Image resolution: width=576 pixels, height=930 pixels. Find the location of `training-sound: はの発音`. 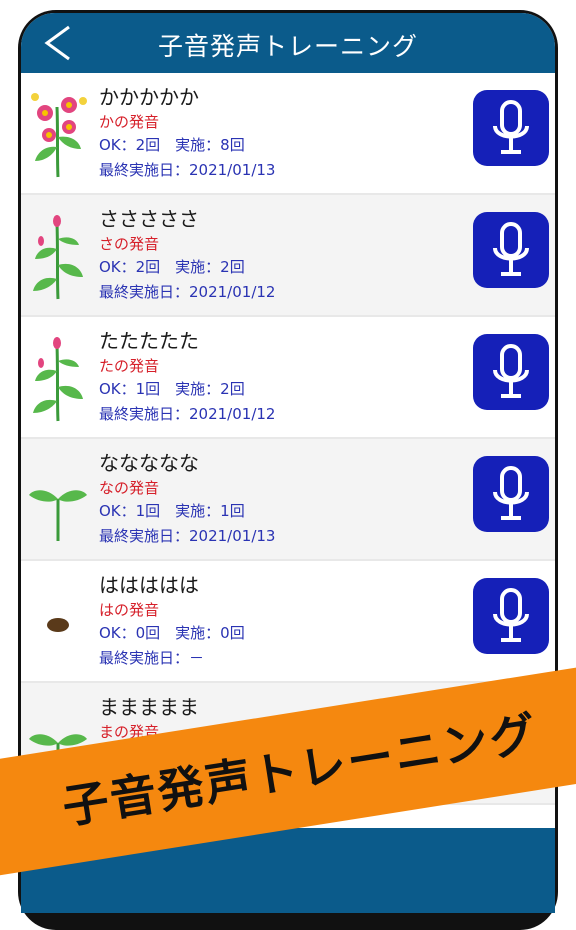

training-sound: はの発音 is located at coordinates (129, 610).